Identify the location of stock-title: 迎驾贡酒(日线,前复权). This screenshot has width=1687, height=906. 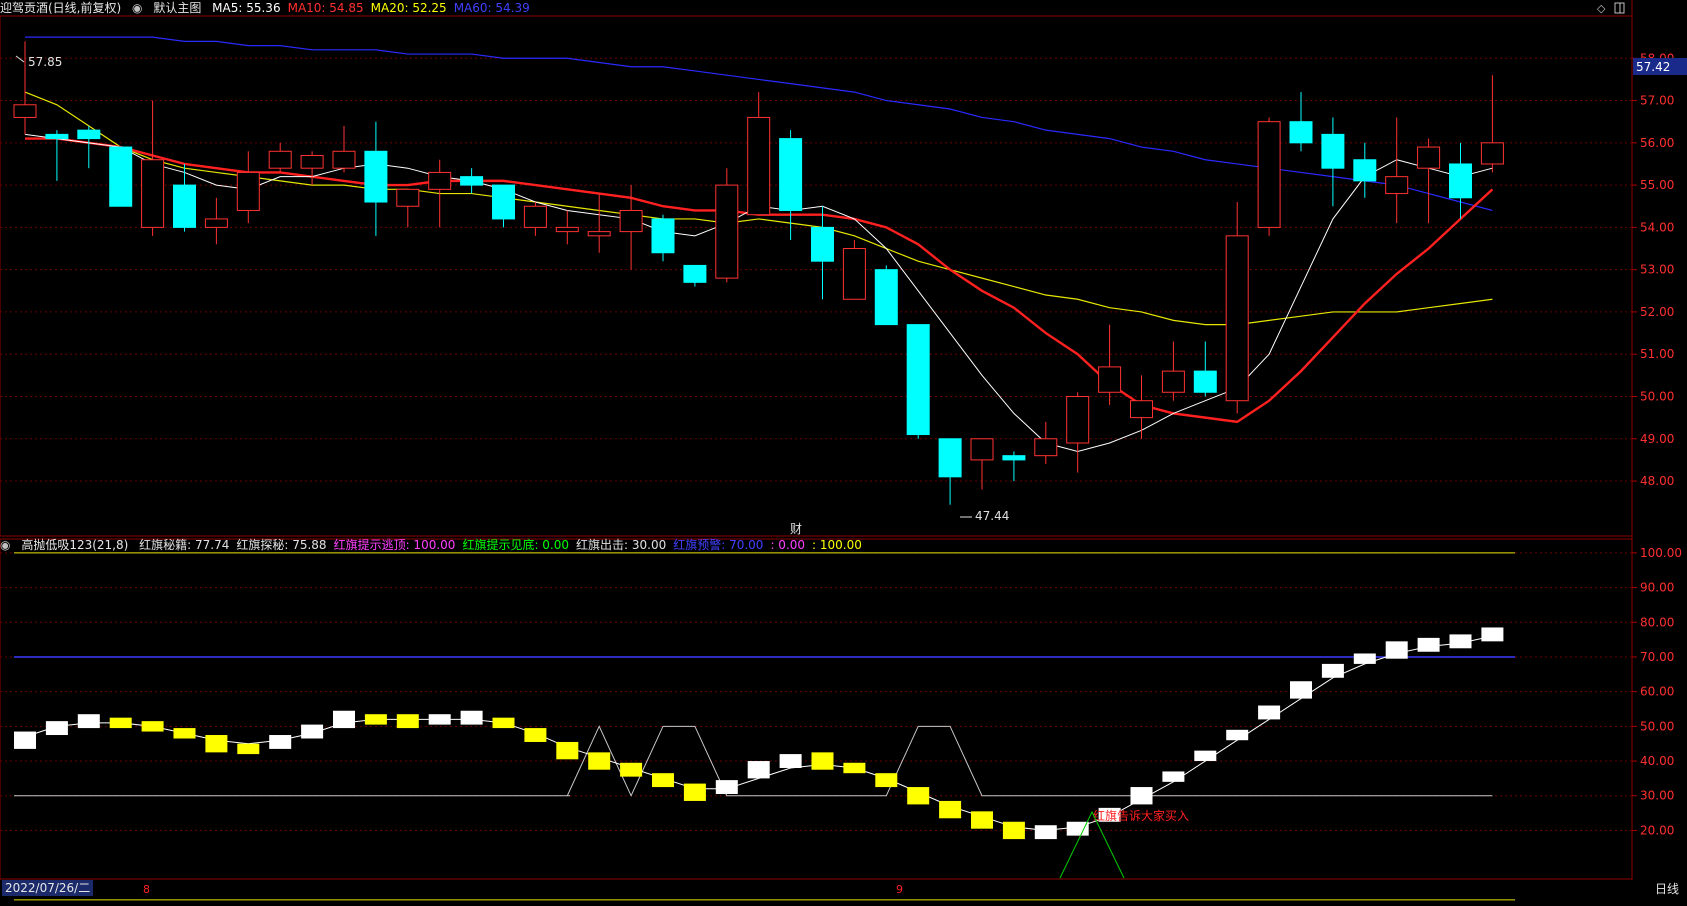
(60, 8).